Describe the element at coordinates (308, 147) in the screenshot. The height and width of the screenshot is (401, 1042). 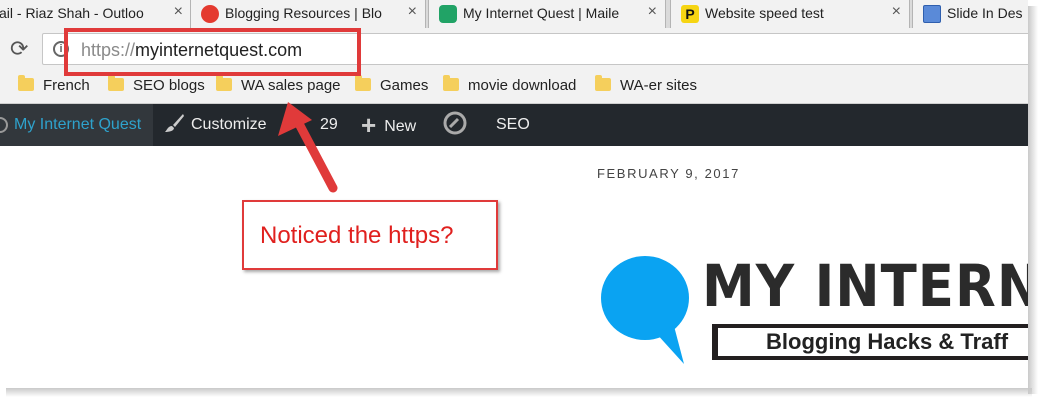
I see `annotation-arrow` at that location.